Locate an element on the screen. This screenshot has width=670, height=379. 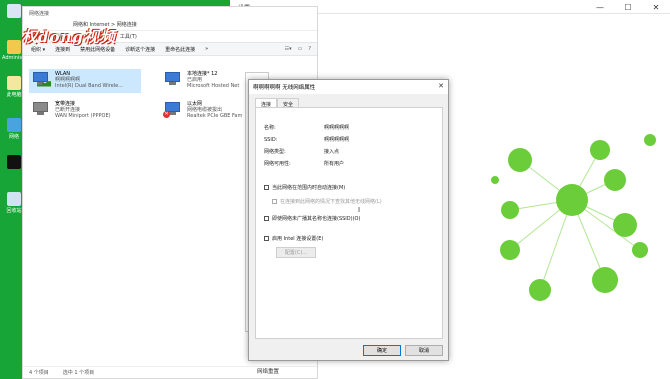
folder-icon is located at coordinates (14, 47).